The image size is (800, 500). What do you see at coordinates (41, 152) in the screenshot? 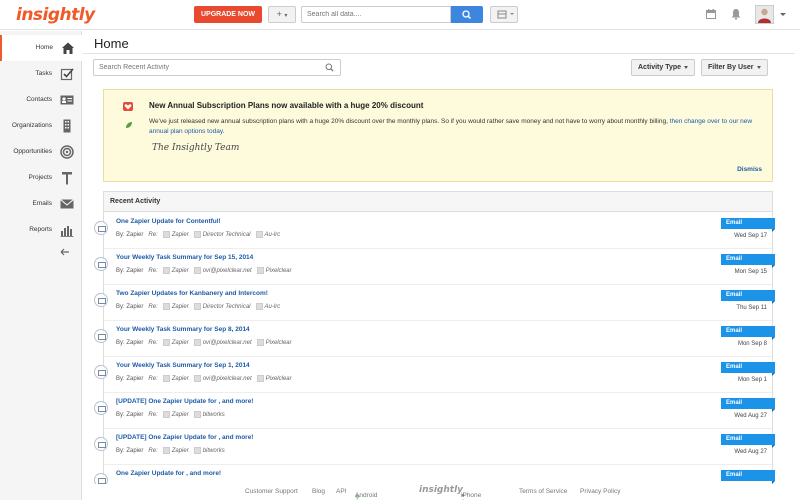
I see `sidebar-item-opportunities: Opportunities` at bounding box center [41, 152].